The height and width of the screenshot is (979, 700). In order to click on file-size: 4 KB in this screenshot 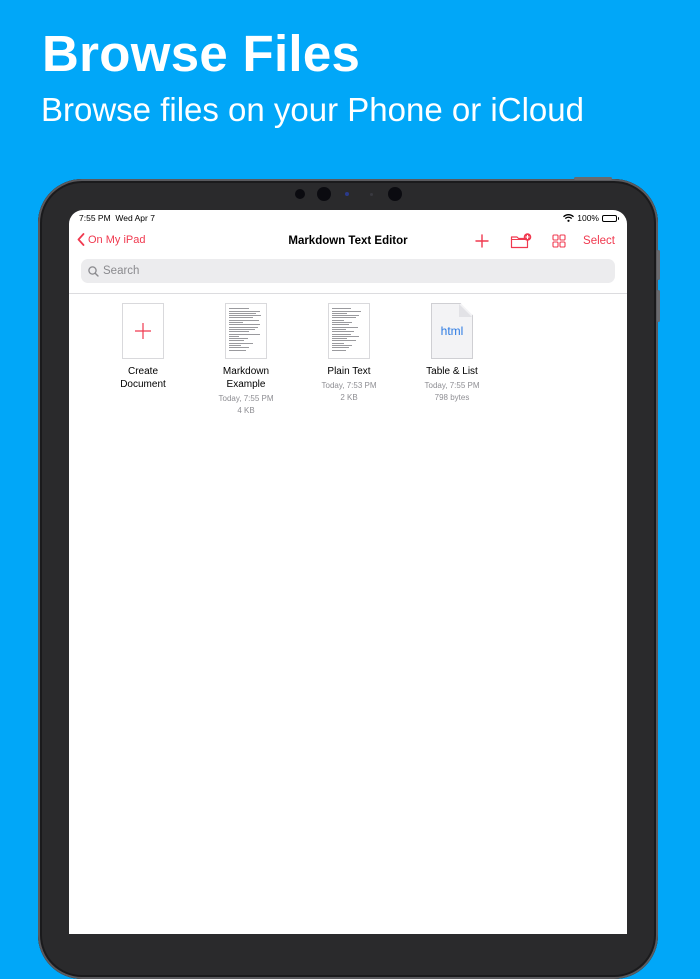, I will do `click(246, 410)`.